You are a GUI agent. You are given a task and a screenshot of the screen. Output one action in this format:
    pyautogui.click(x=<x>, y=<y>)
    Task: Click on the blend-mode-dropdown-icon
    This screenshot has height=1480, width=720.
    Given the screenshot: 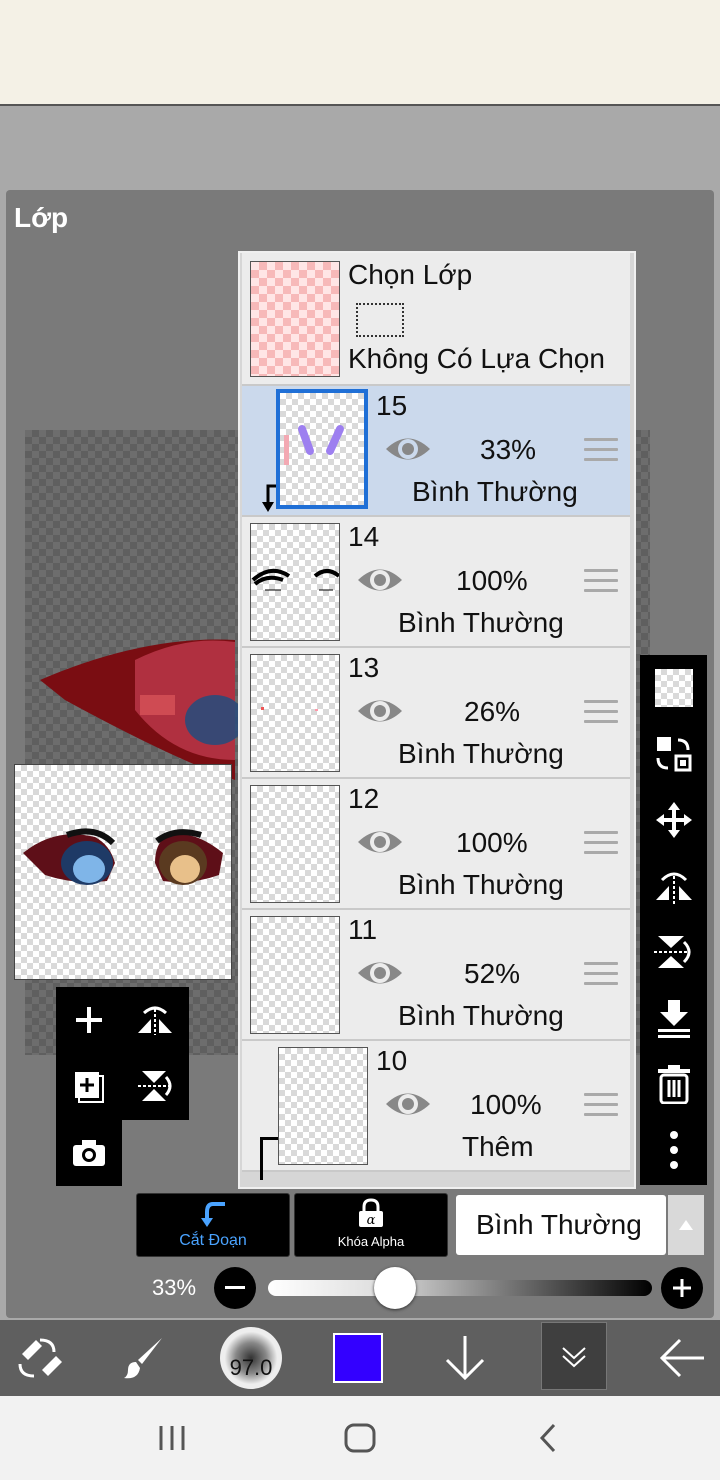 What is the action you would take?
    pyautogui.click(x=686, y=1225)
    